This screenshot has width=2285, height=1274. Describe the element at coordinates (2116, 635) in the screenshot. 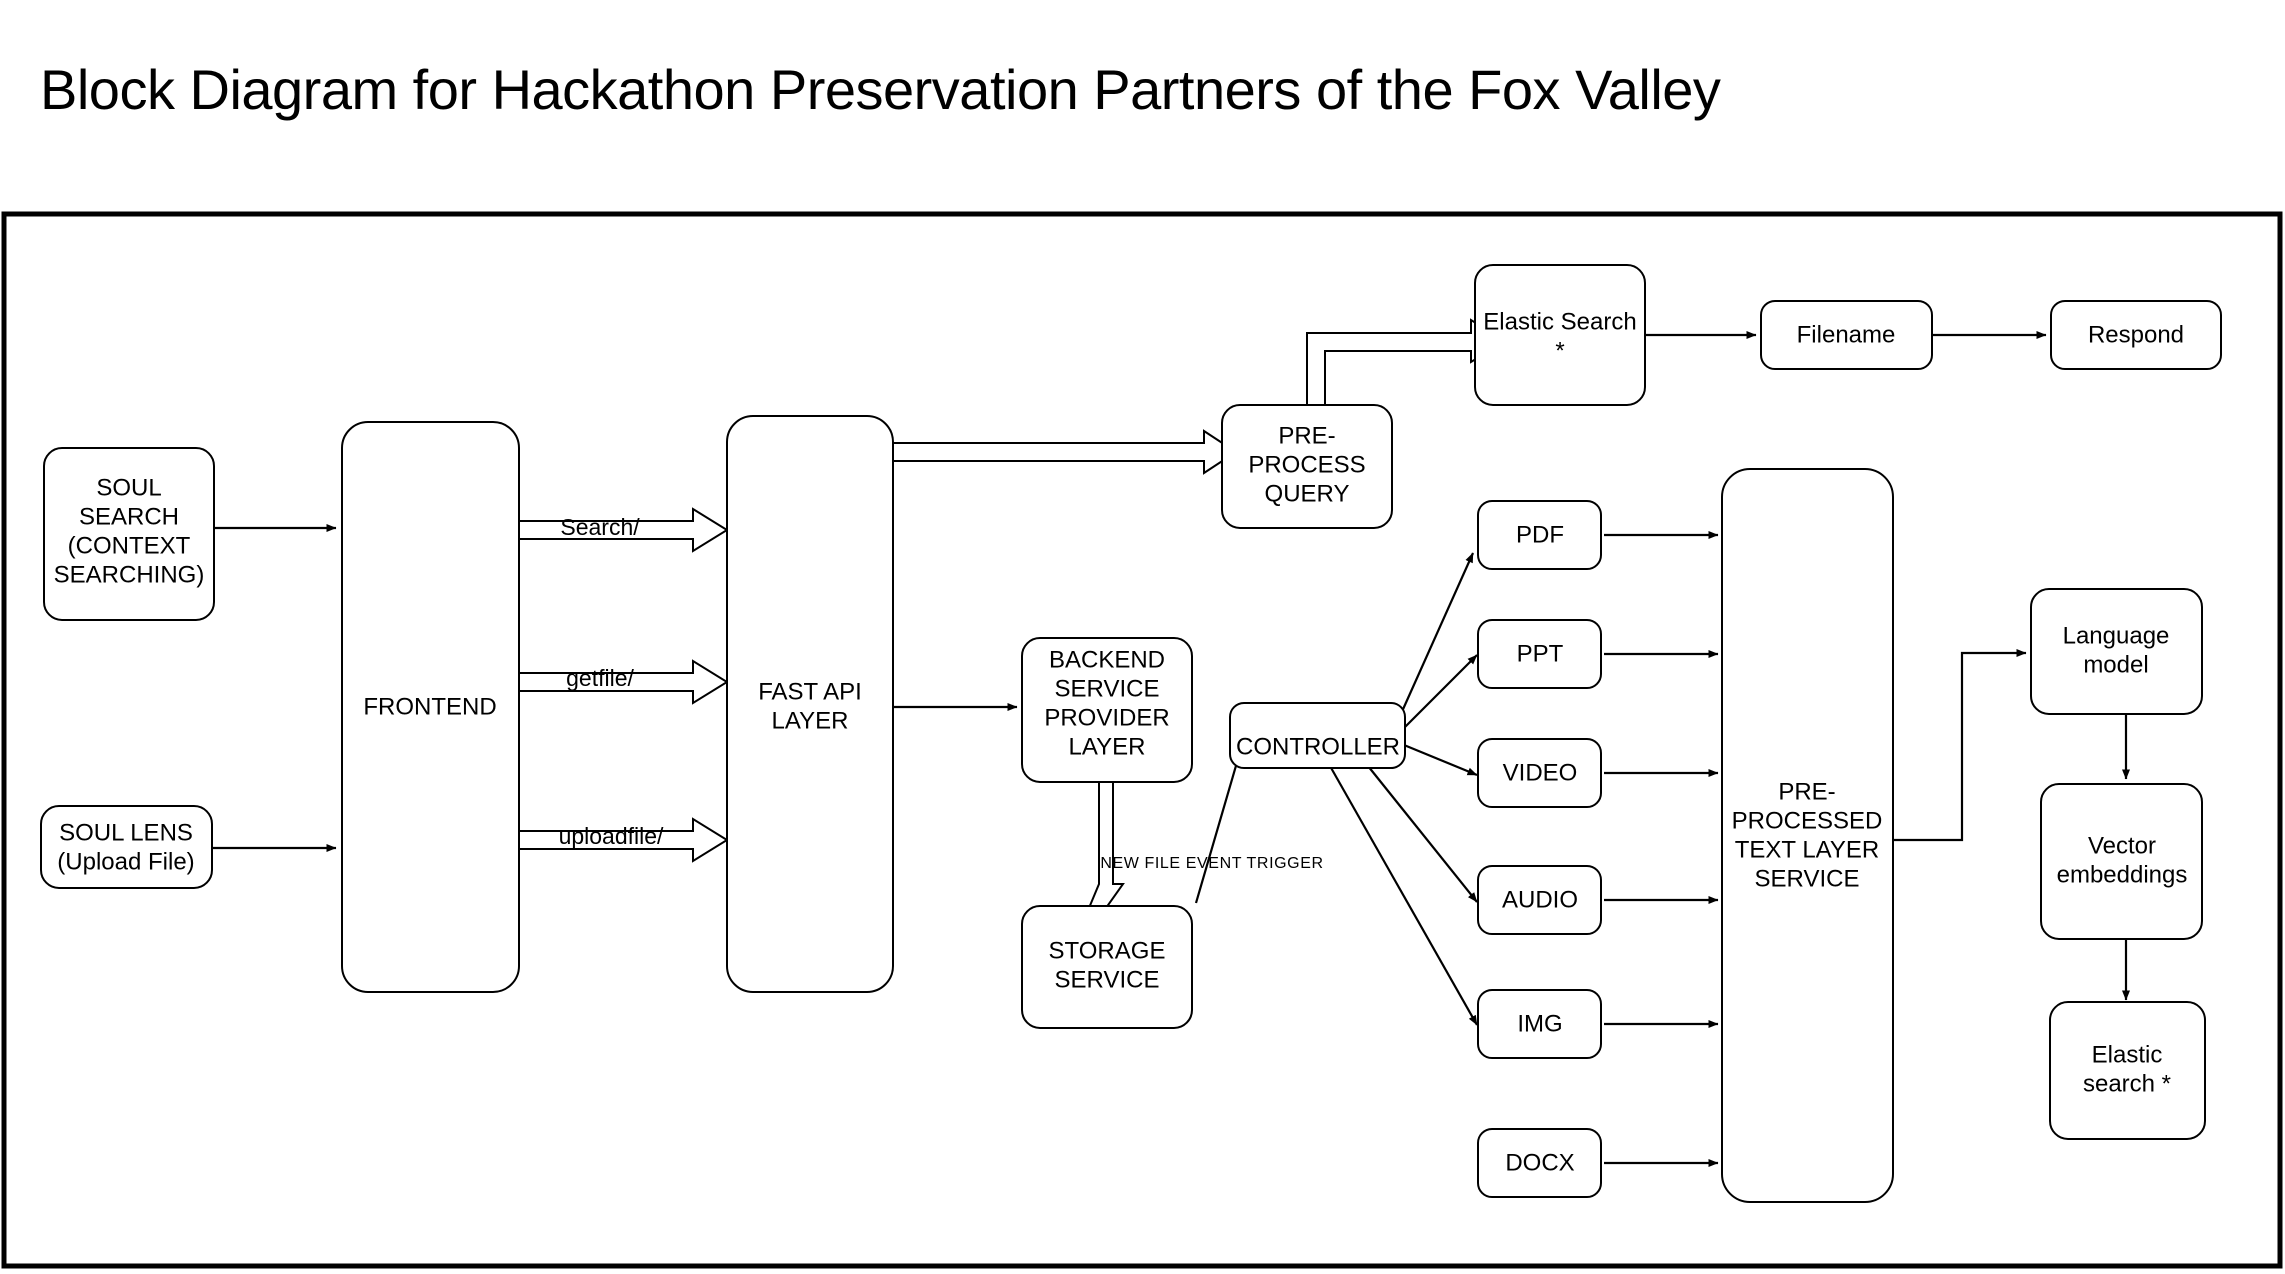

I see `node-language-model-line1: Language` at that location.